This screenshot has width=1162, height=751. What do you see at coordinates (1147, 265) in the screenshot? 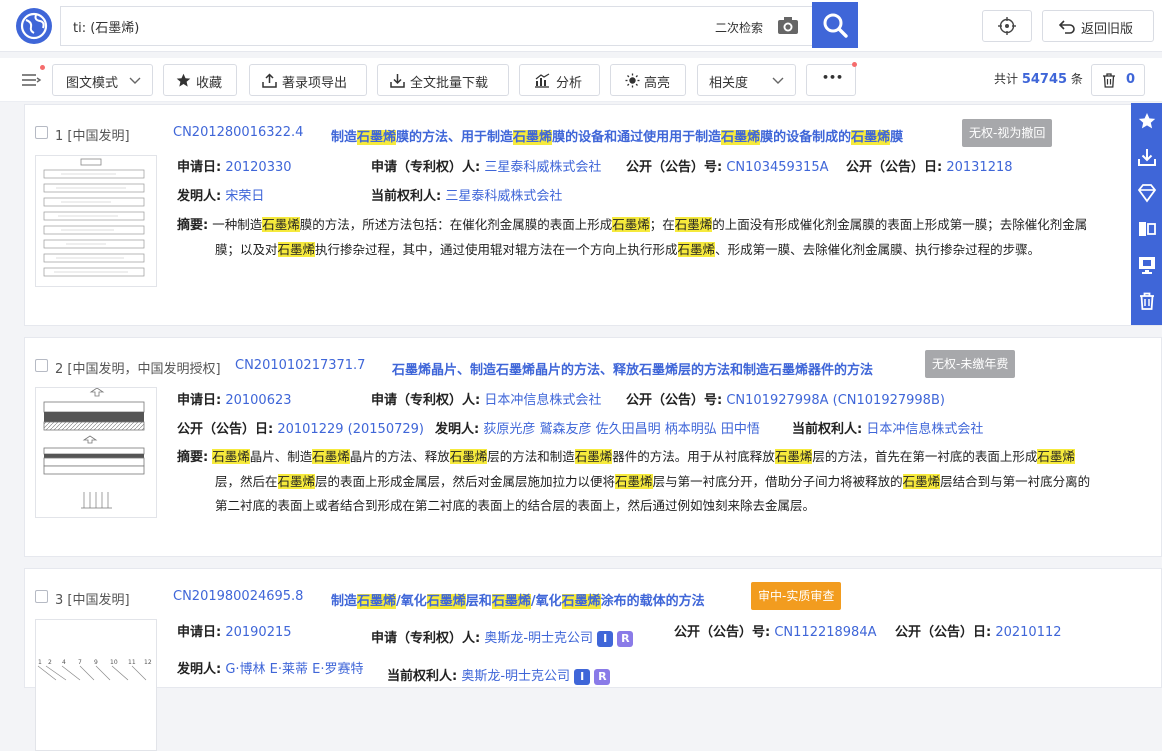
I see `monitor-icon` at bounding box center [1147, 265].